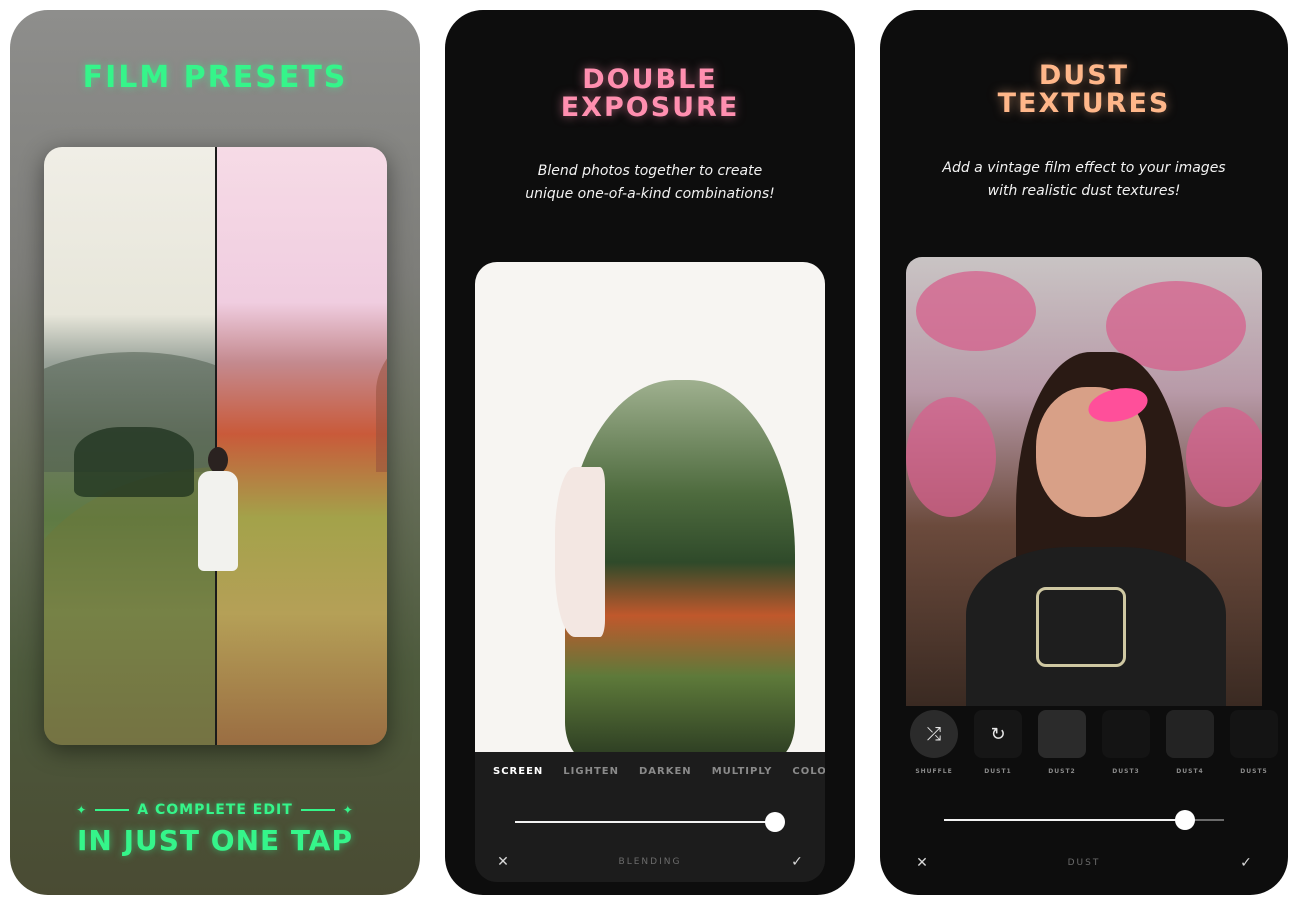 The width and height of the screenshot is (1289, 905). I want to click on reset-icon: ↻, so click(998, 734).